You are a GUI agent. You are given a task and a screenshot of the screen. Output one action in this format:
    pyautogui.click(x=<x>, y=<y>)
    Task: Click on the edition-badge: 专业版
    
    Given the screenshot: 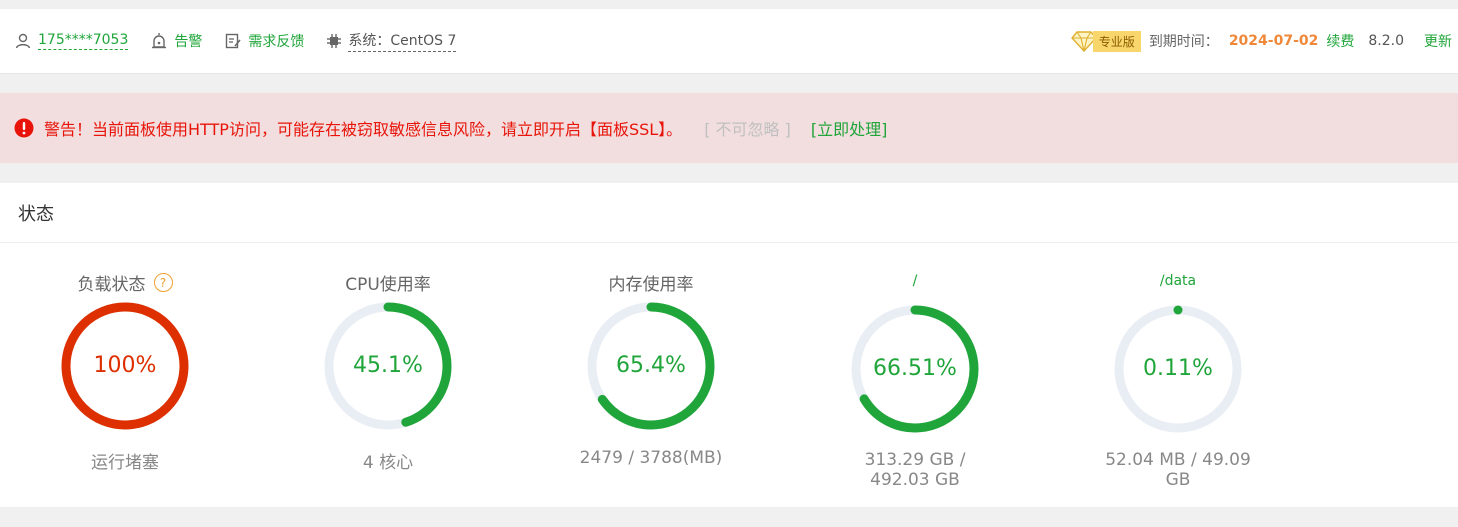 What is the action you would take?
    pyautogui.click(x=1105, y=41)
    